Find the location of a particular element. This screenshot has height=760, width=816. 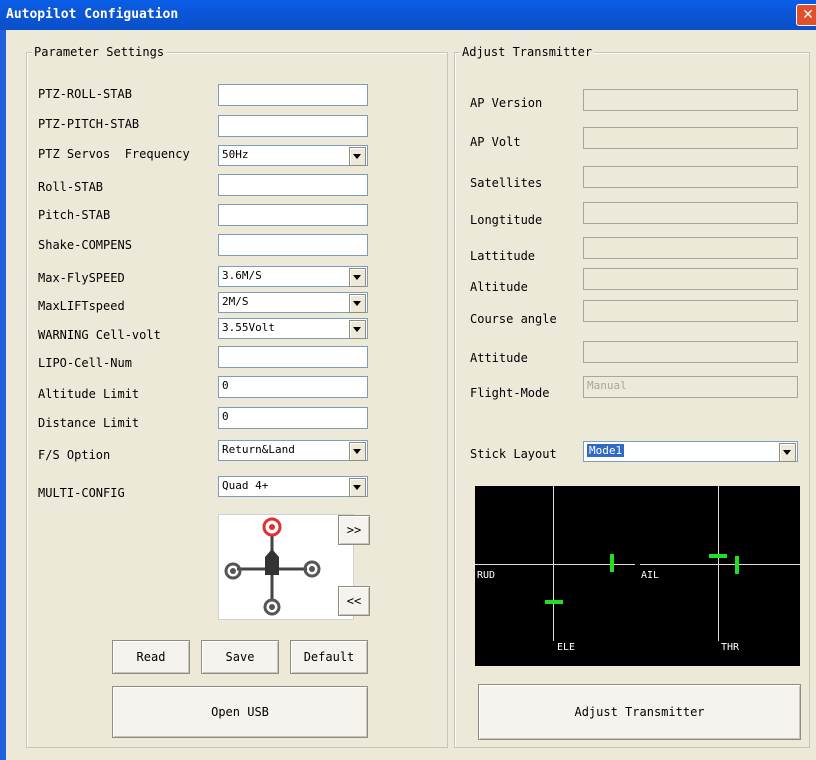

label-roll-stab: Roll-STAB is located at coordinates (71, 187).